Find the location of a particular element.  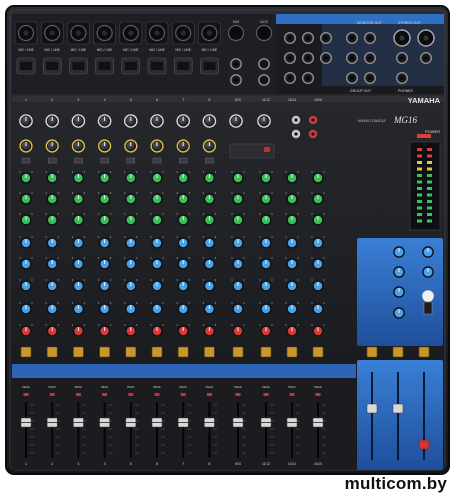

fader-channel-number: 4 is located at coordinates (105, 464).